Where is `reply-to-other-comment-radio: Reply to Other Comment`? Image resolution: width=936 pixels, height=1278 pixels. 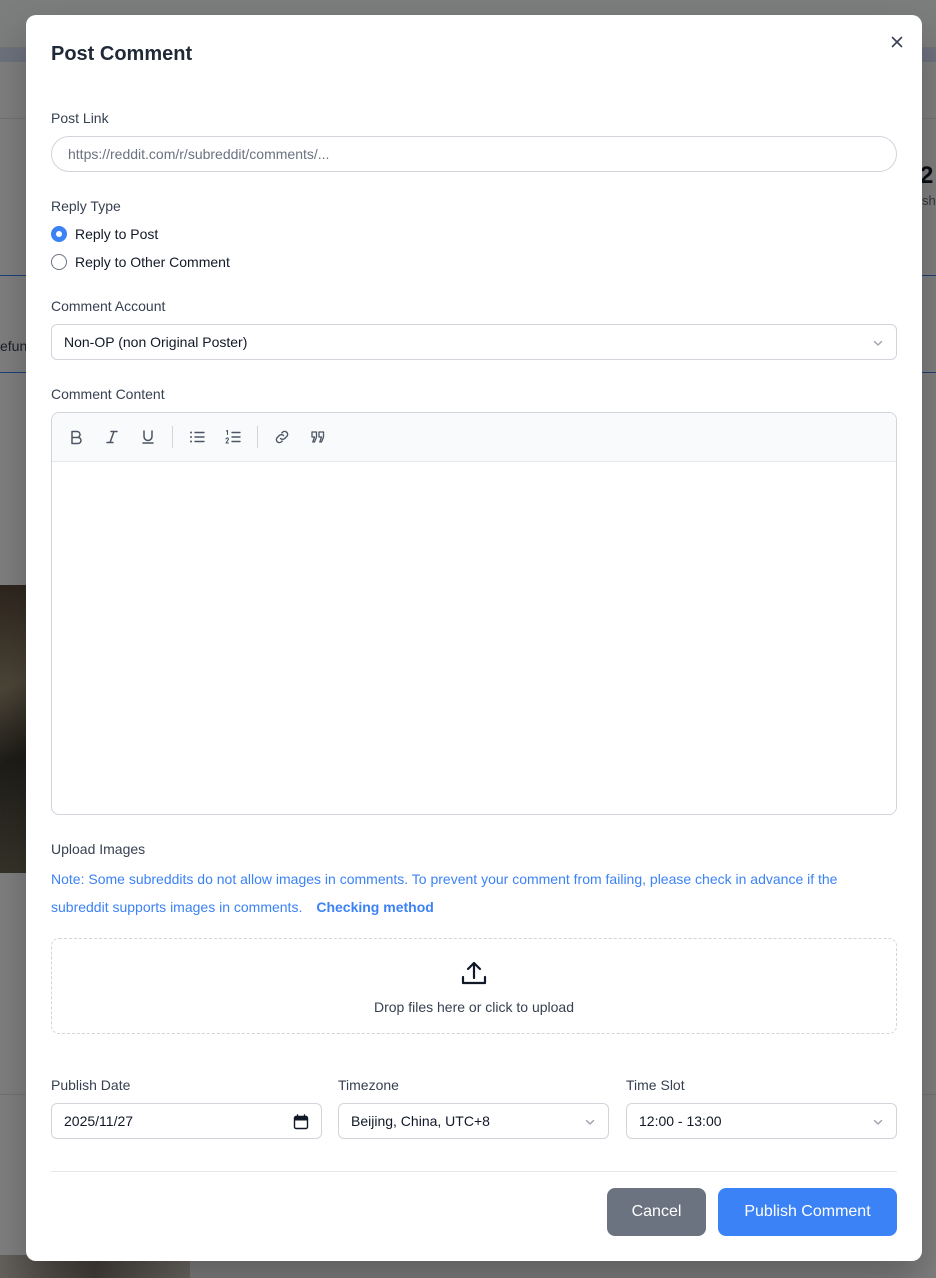
reply-to-other-comment-radio: Reply to Other Comment is located at coordinates (140, 262).